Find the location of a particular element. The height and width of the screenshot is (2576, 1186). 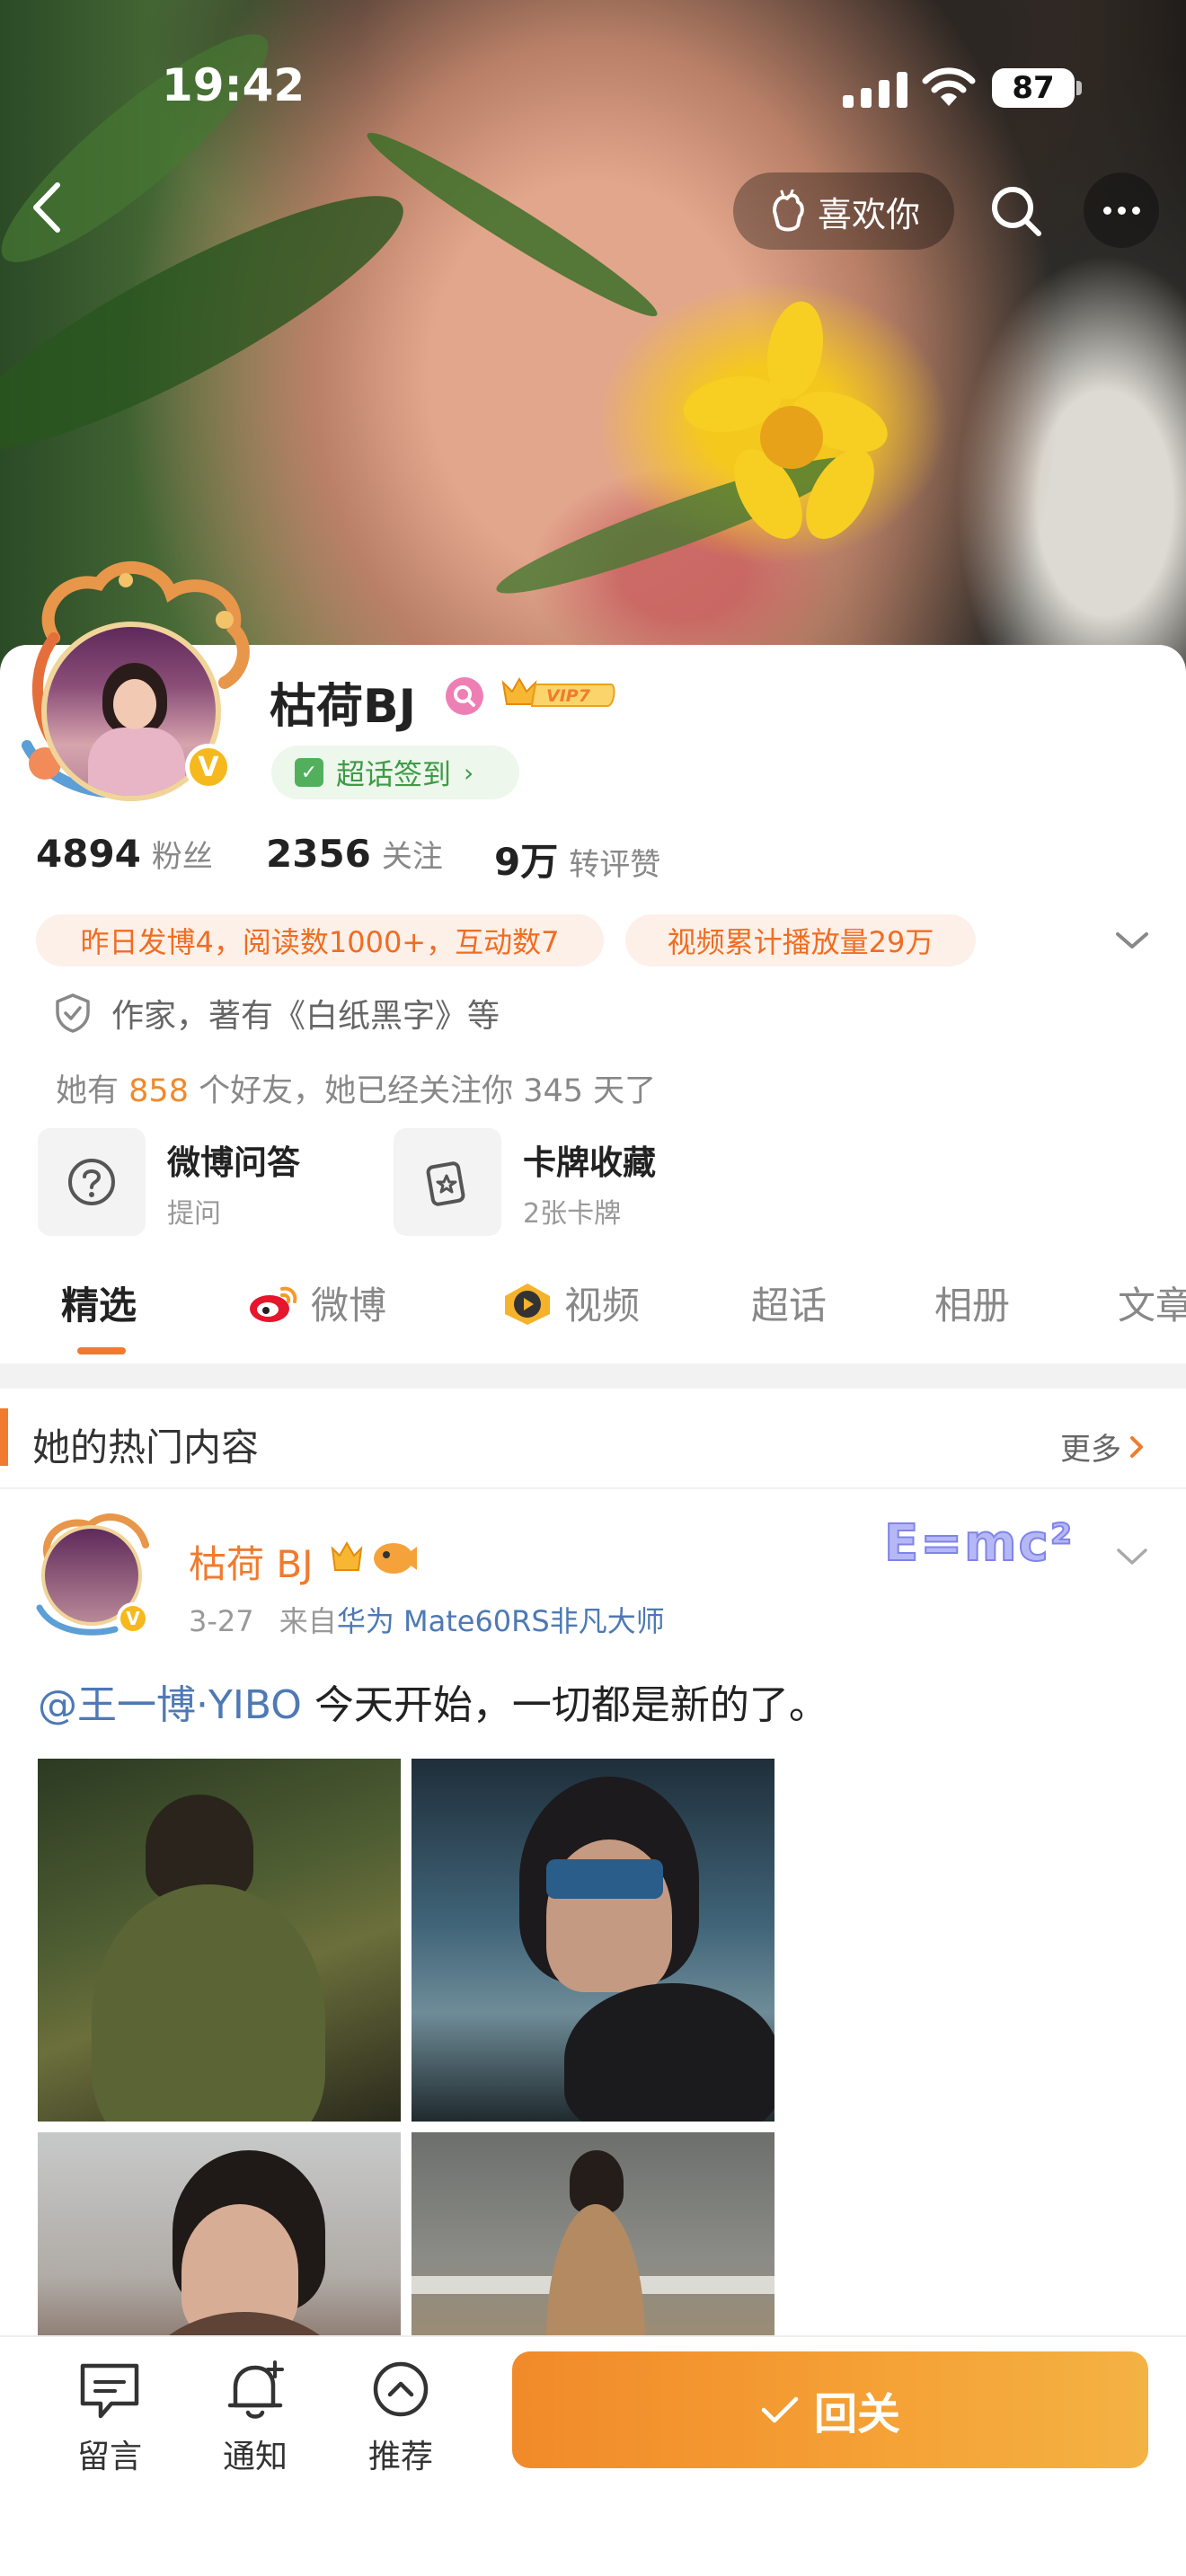

post-source-prefix: 来自 is located at coordinates (308, 1621).